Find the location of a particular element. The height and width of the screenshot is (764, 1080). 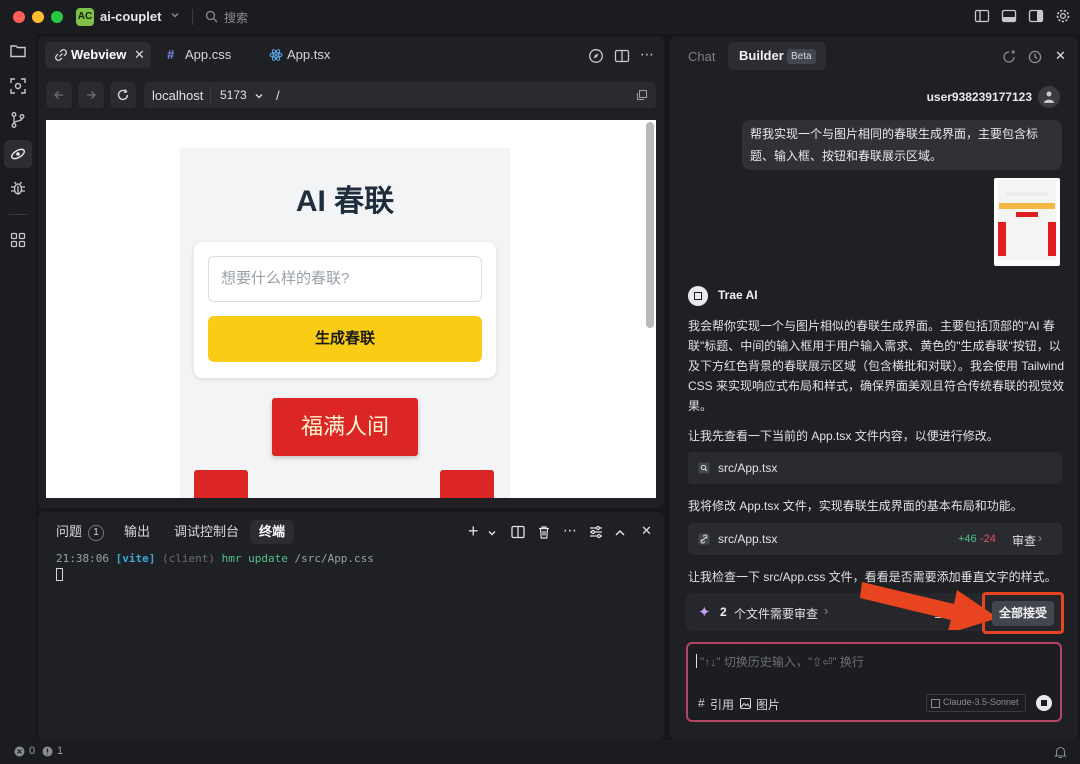

log-tag: [vite] is located at coordinates (135, 558).